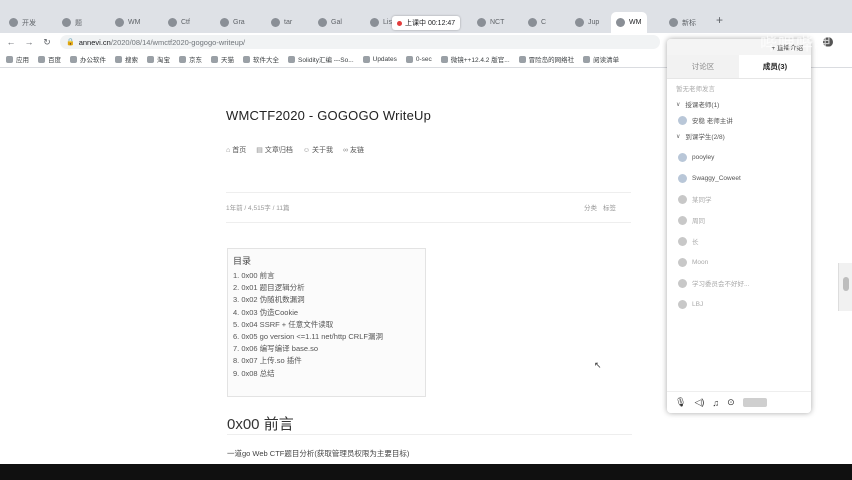  What do you see at coordinates (326, 300) in the screenshot?
I see `toc-item: 3. 0x02 伪随机数漏洞` at bounding box center [326, 300].